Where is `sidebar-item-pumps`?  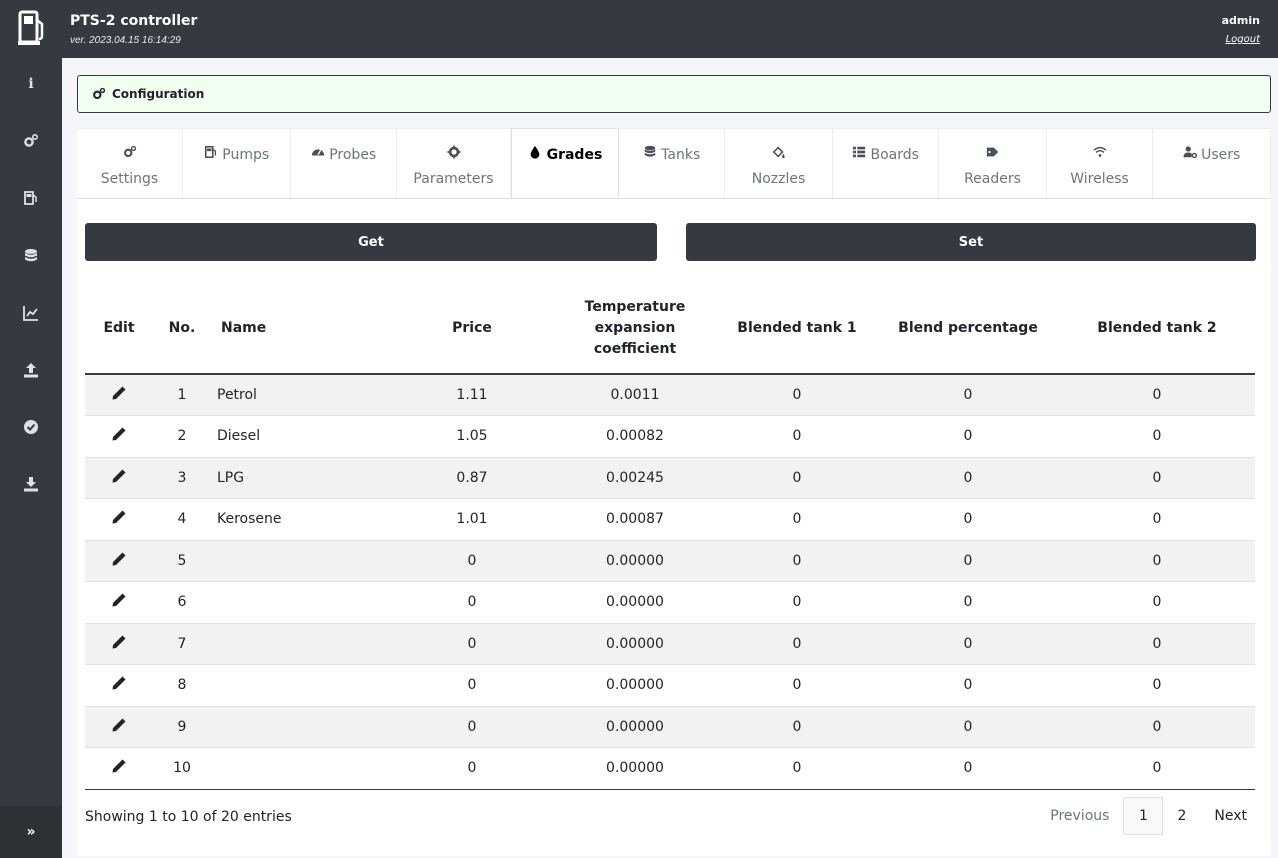
sidebar-item-pumps is located at coordinates (31, 198).